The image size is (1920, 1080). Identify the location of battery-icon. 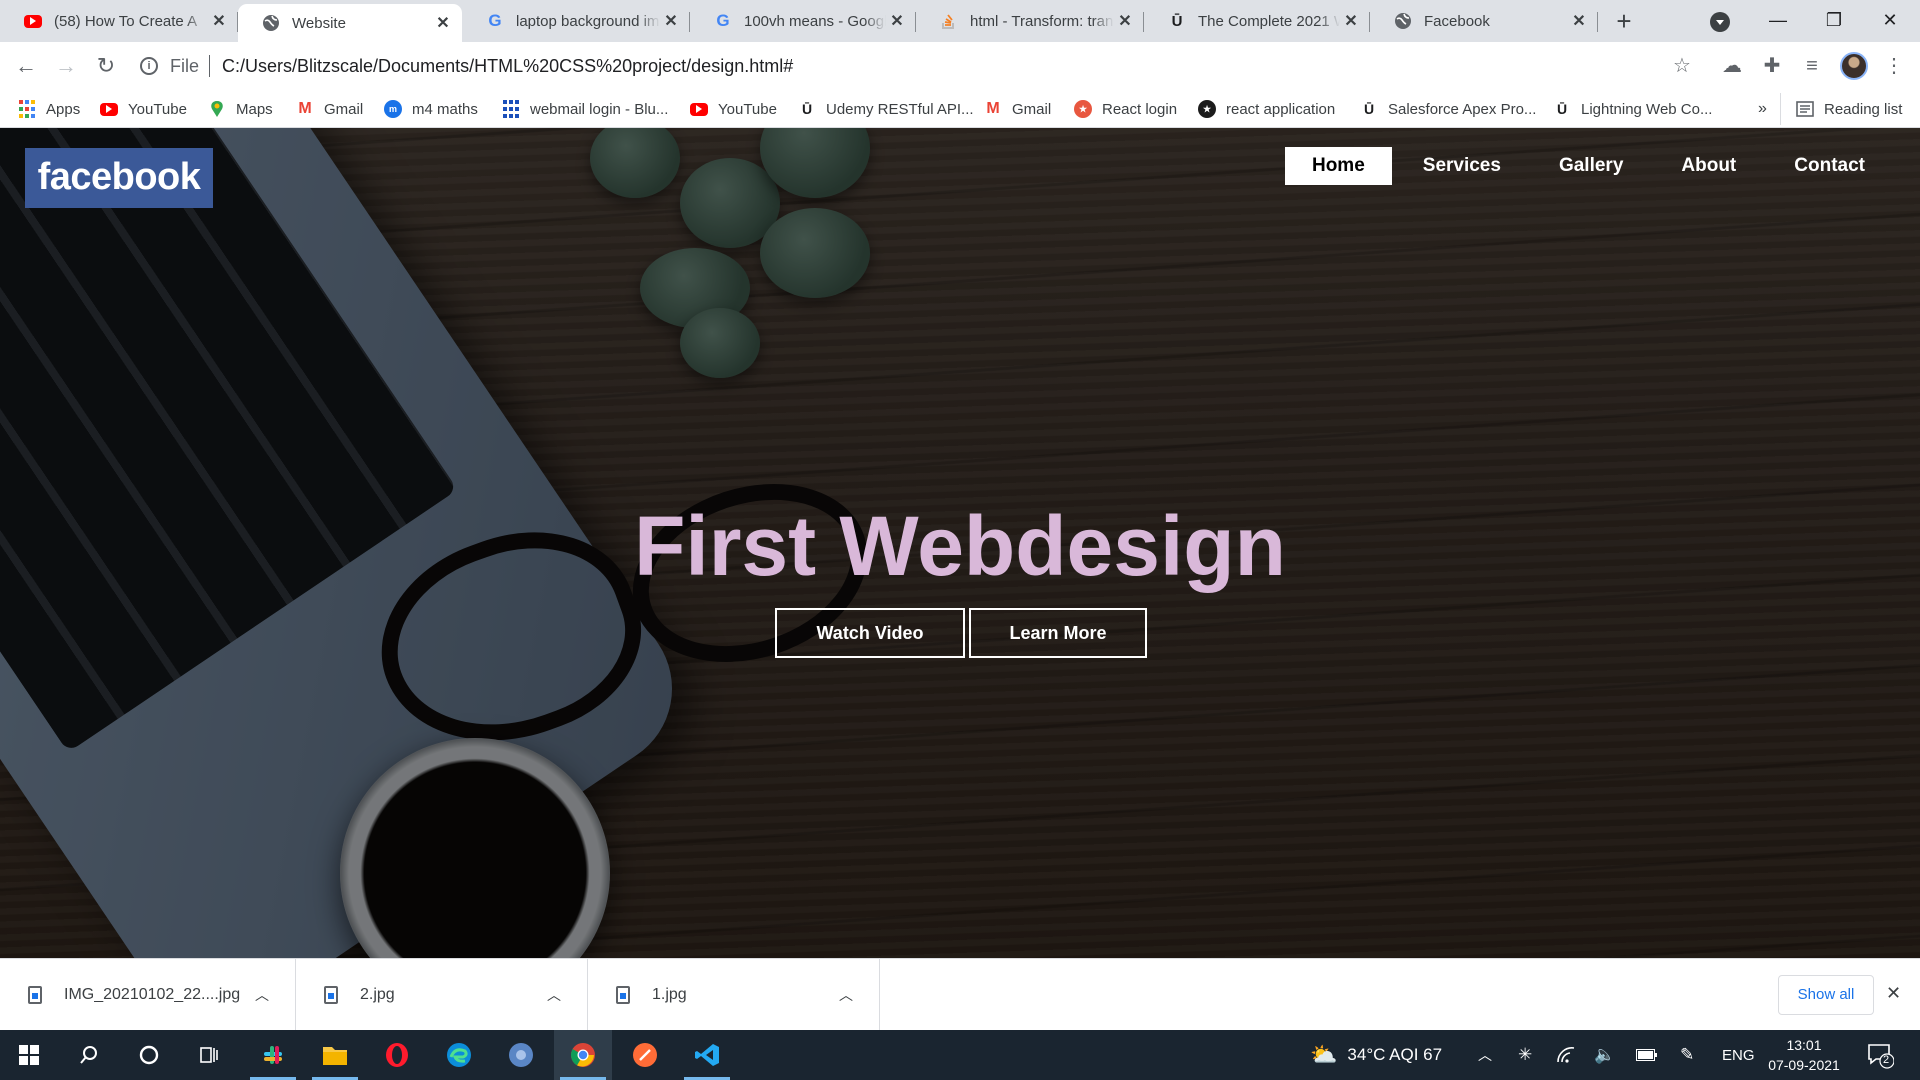
(1647, 1055).